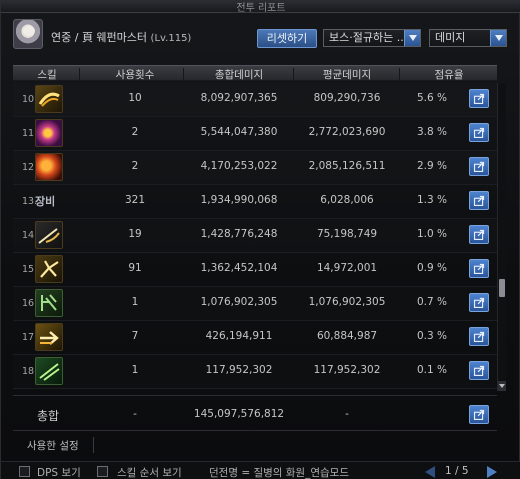 The image size is (520, 479). What do you see at coordinates (347, 74) in the screenshot?
I see `column-average-damage: 평균데미지` at bounding box center [347, 74].